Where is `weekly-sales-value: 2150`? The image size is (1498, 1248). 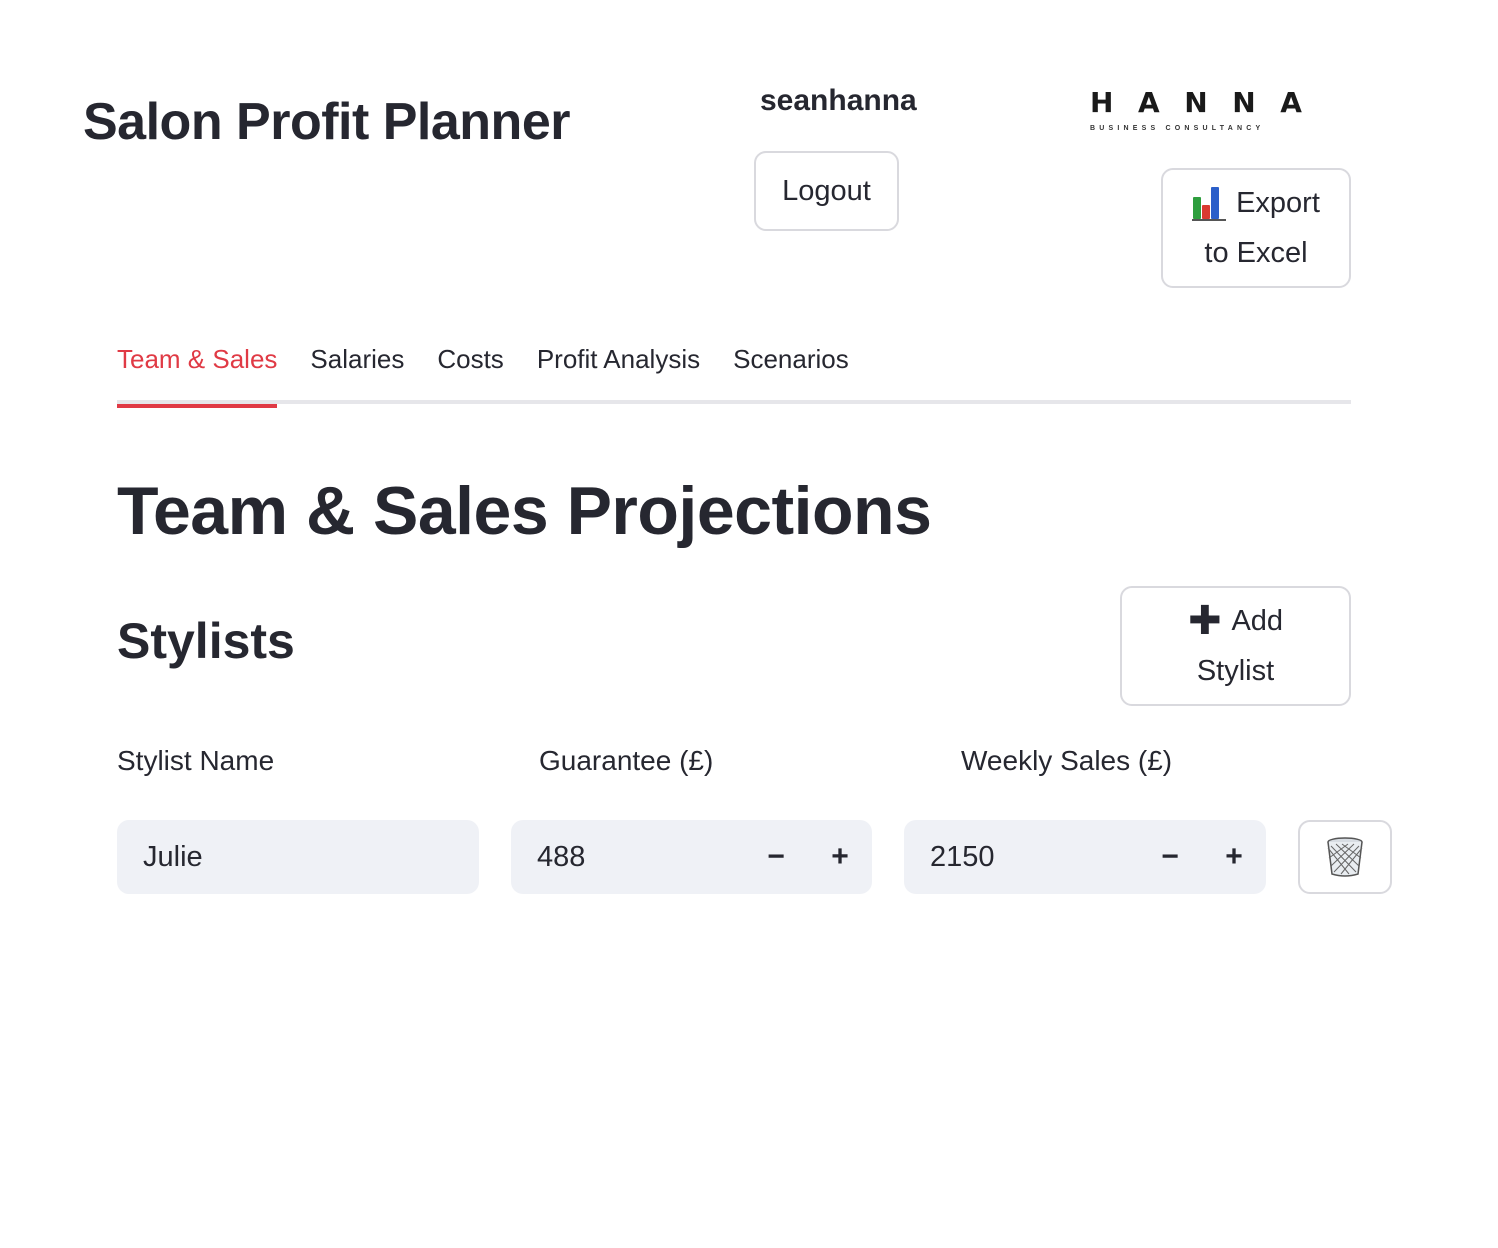
weekly-sales-value: 2150 is located at coordinates (1021, 857).